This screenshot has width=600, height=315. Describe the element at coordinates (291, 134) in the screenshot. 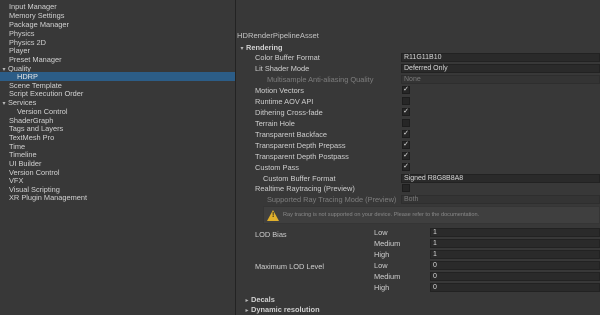

I see `field-label: Transparent Backface` at that location.